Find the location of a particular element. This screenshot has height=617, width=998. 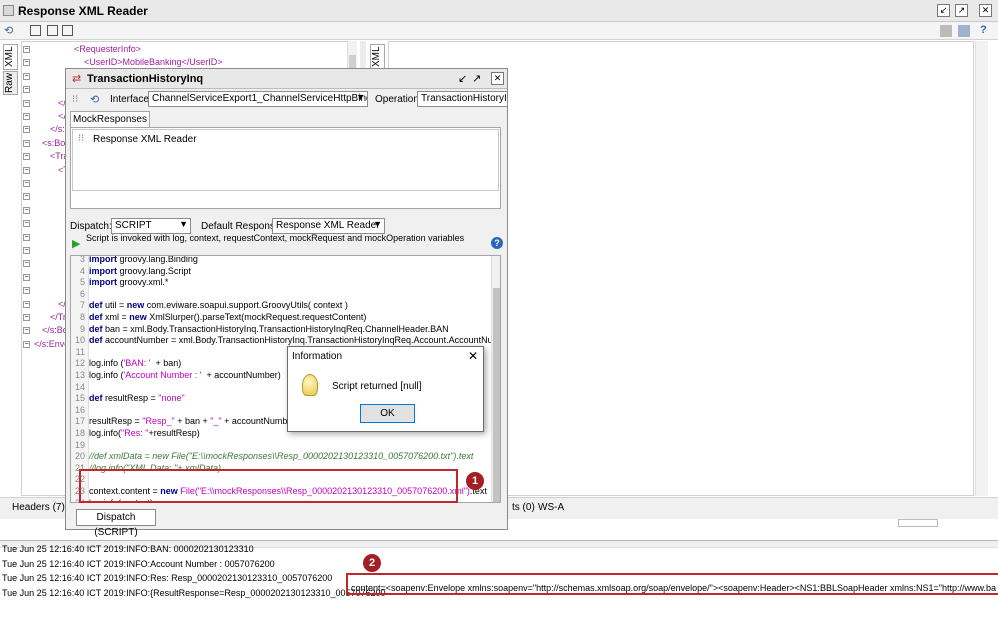

mock-close-icon: ✕ is located at coordinates (497, 78).